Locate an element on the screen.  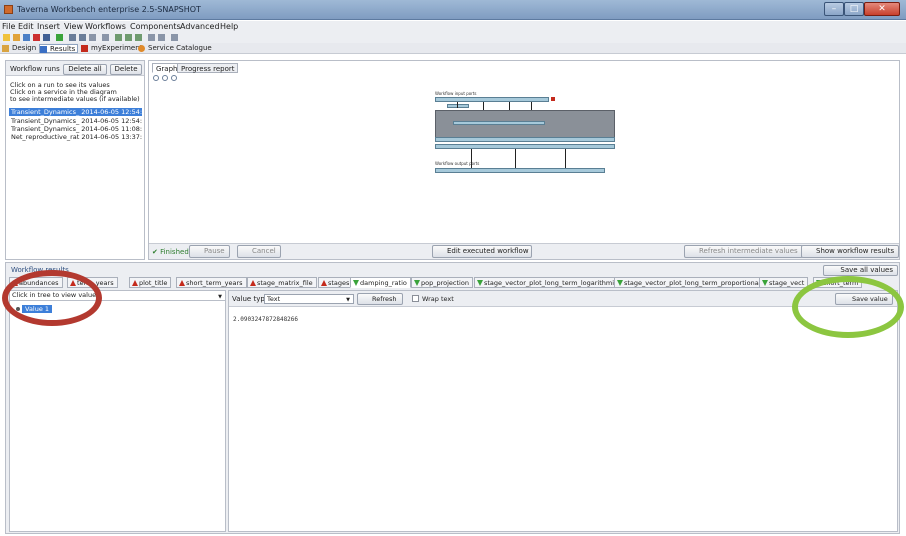
copy-icon is located at coordinates (105, 37).